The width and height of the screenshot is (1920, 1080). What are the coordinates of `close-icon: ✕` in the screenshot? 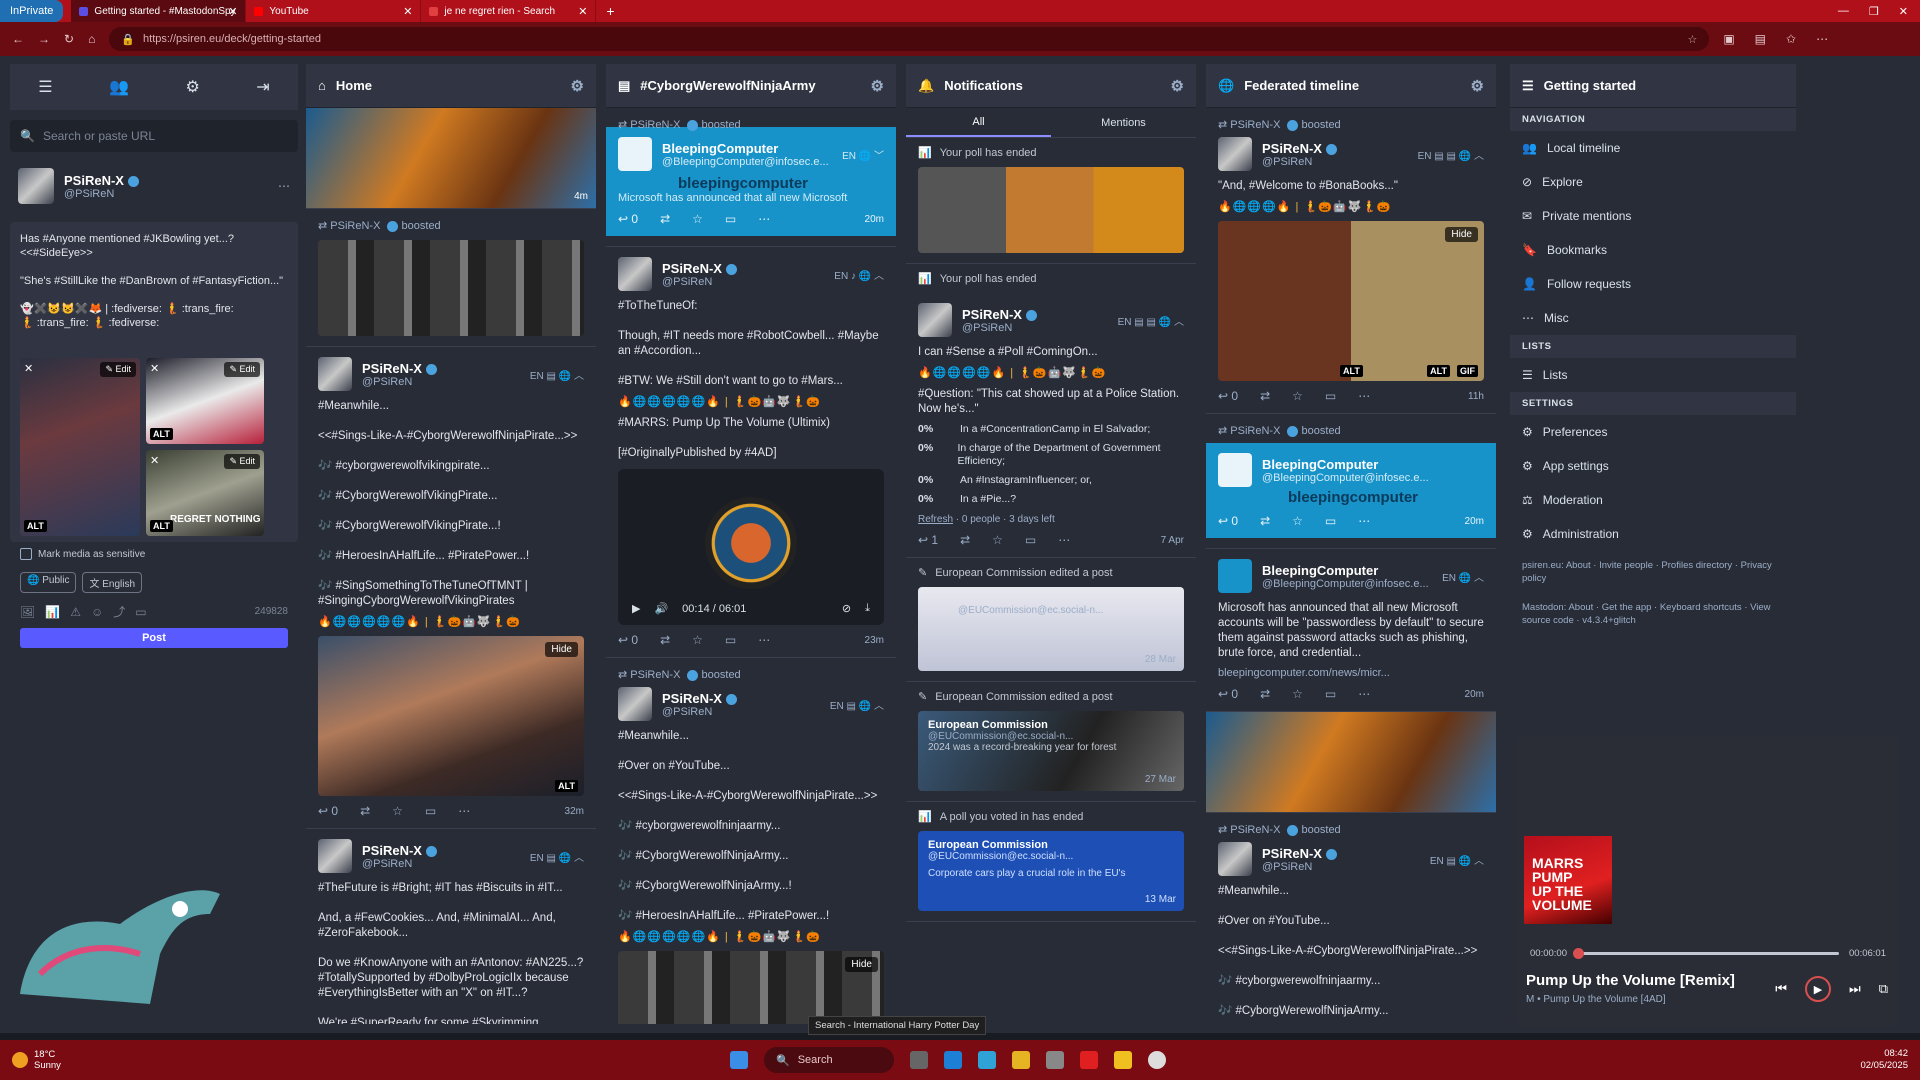 It's located at (232, 11).